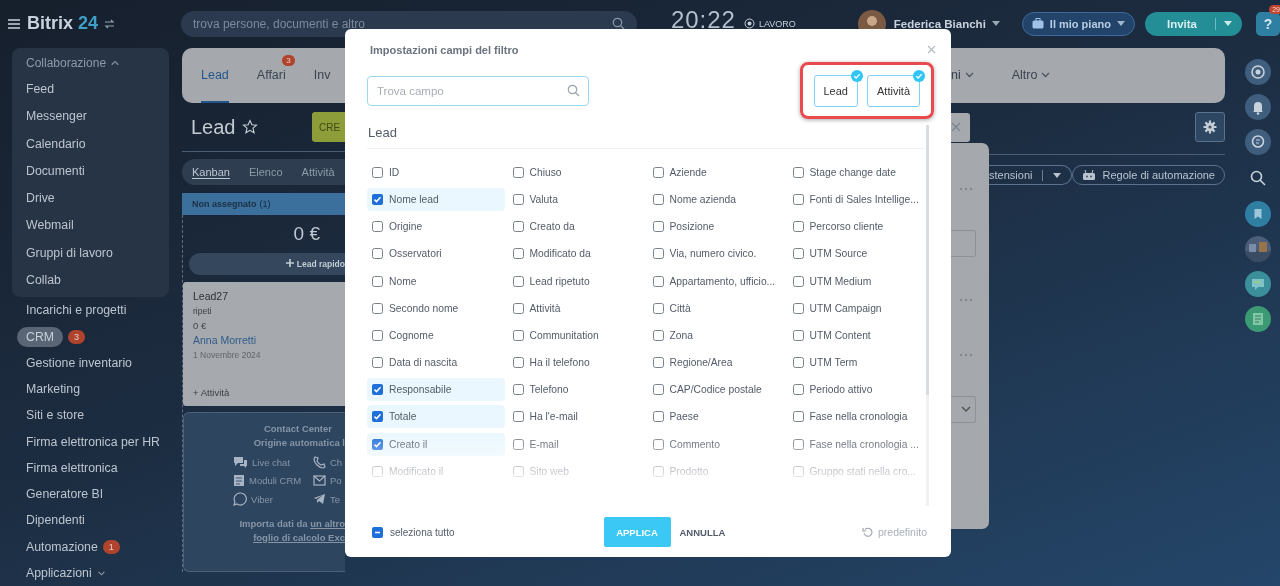  Describe the element at coordinates (854, 172) in the screenshot. I see `field-option: Stage change date` at that location.